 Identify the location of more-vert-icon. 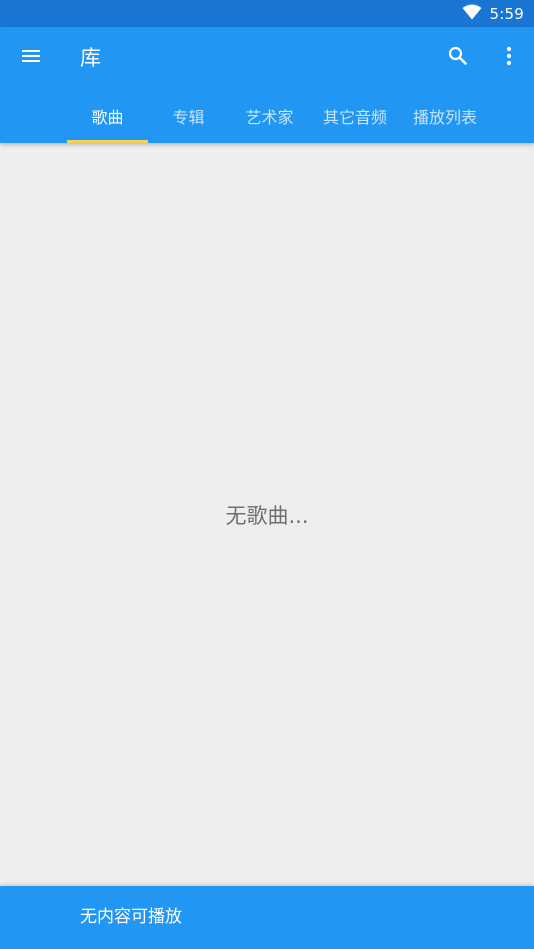
(509, 58).